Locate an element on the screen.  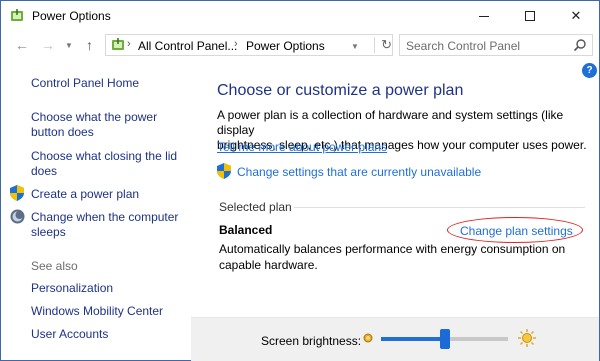
close-button: ✕ is located at coordinates (576, 16).